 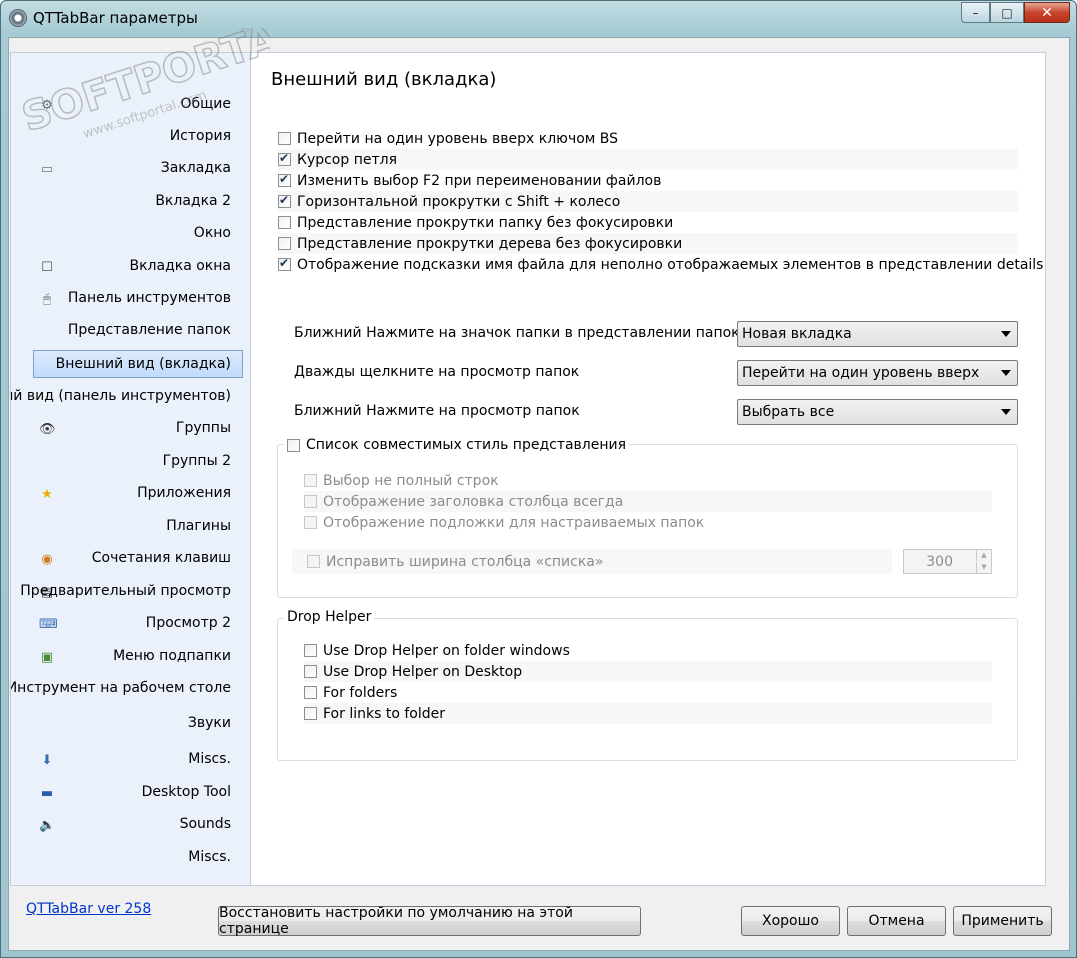 I want to click on sidebar-item-label: Общие, so click(x=205, y=104).